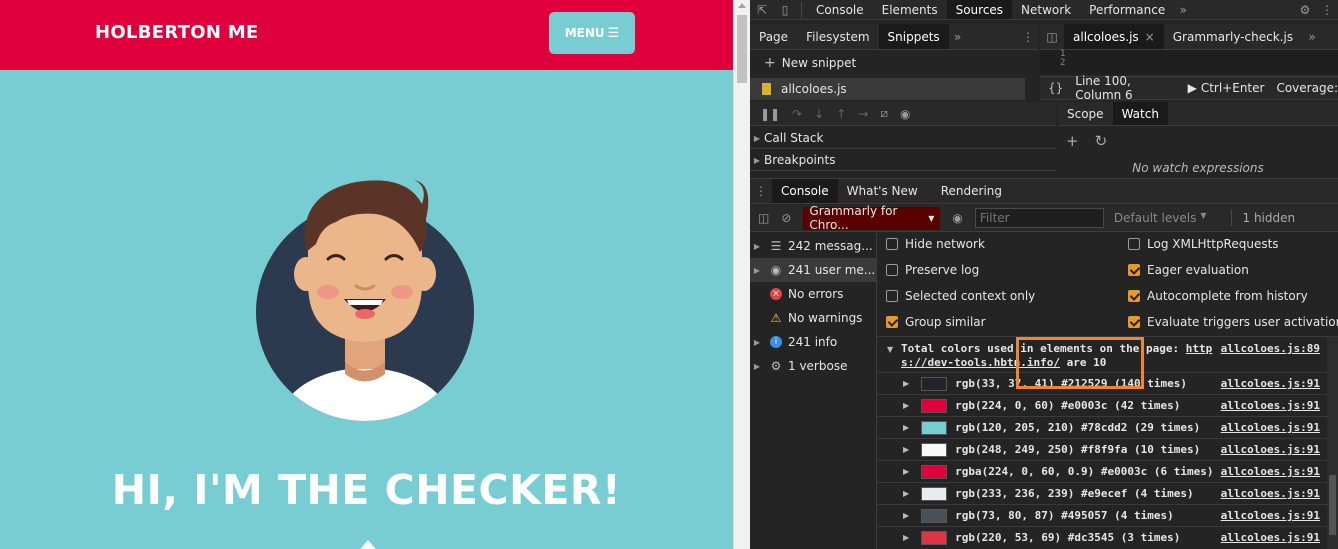 The width and height of the screenshot is (1338, 549). I want to click on drawer-tab-console: Console, so click(805, 191).